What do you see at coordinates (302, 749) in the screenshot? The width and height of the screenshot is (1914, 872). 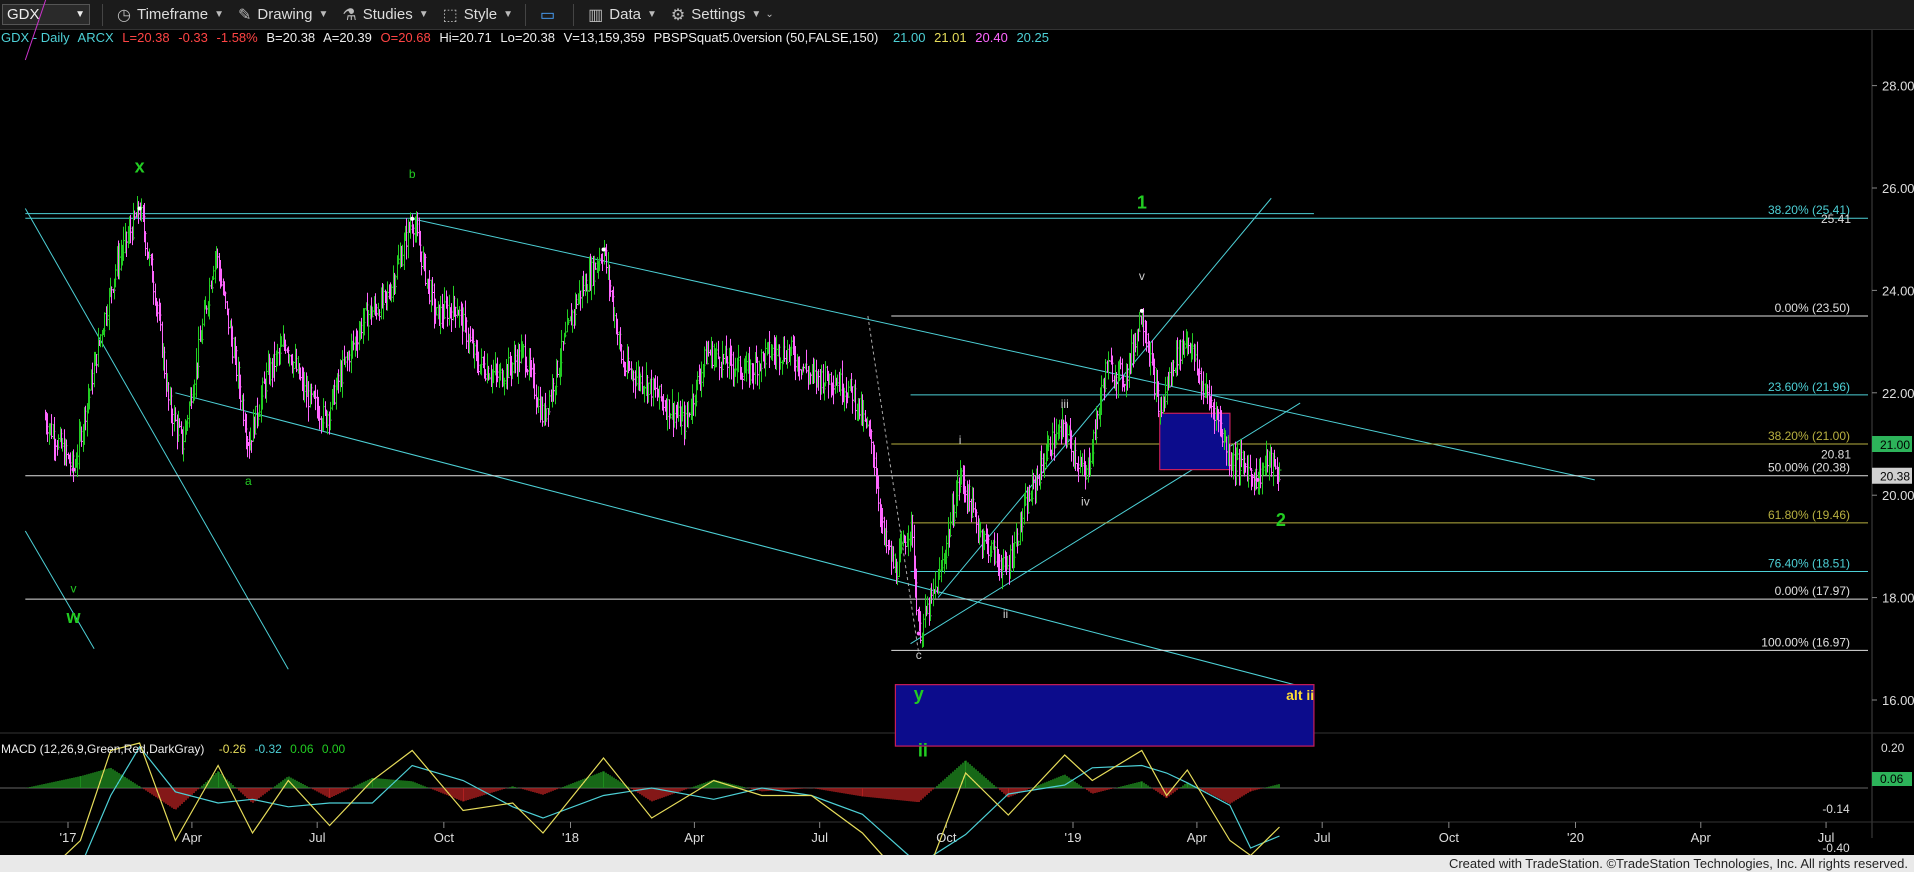 I see `macd-histogram-value: 0.06` at bounding box center [302, 749].